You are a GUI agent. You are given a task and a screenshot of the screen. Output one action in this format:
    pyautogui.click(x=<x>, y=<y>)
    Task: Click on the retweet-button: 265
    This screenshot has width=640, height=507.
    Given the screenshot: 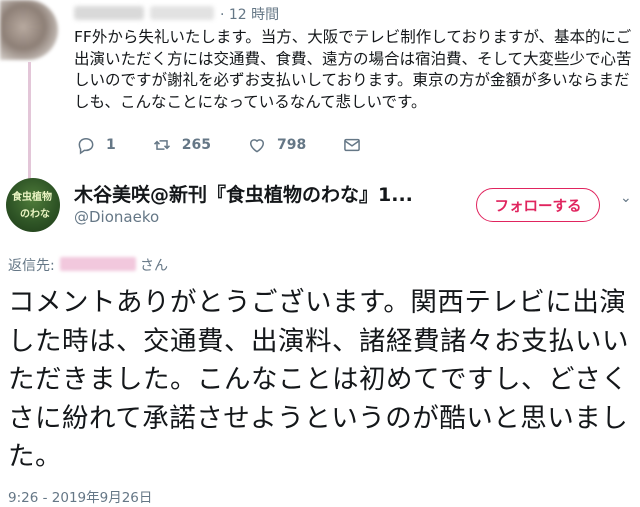 What is the action you would take?
    pyautogui.click(x=181, y=145)
    